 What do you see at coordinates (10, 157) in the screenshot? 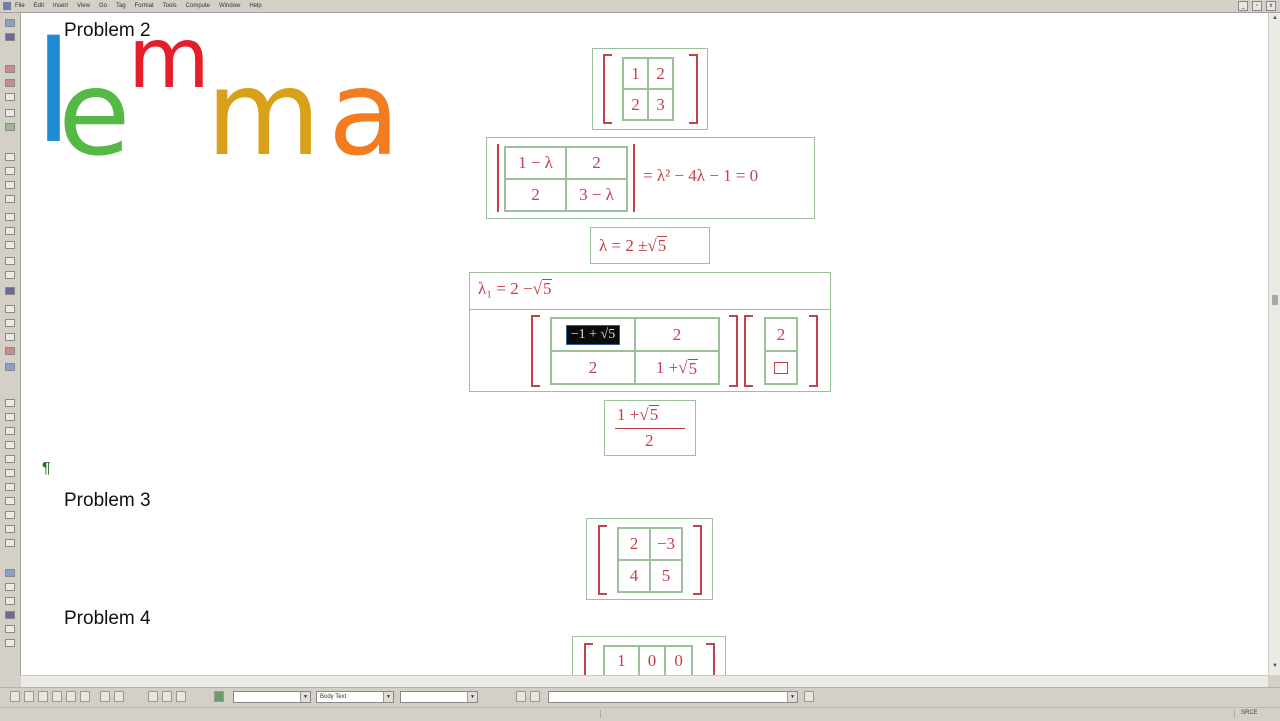
I see `new-file-icon` at bounding box center [10, 157].